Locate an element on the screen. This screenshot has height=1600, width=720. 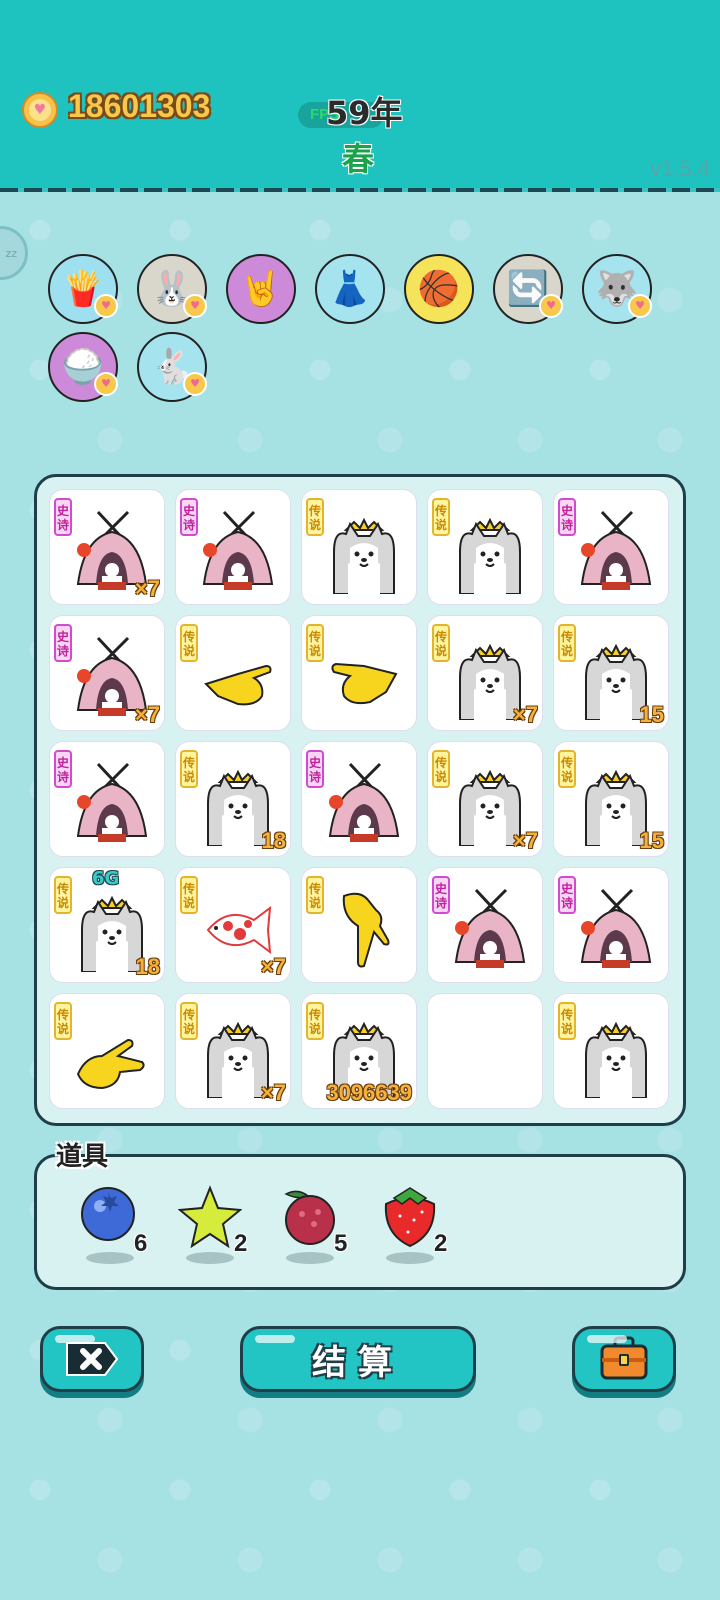
exit-button is located at coordinates (92, 1359).